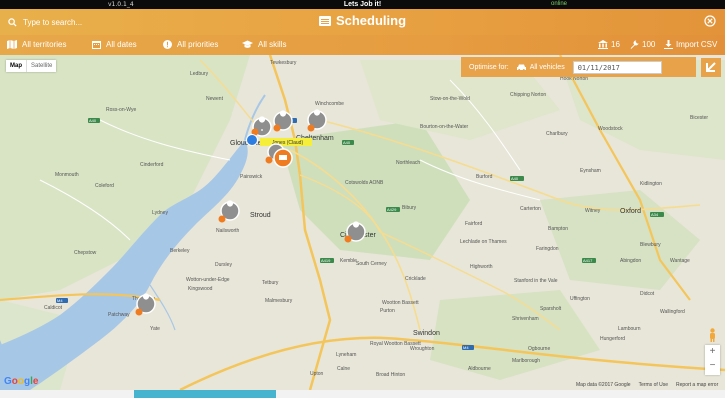 This screenshot has width=725, height=398. What do you see at coordinates (167, 44) in the screenshot?
I see `priority-icon` at bounding box center [167, 44].